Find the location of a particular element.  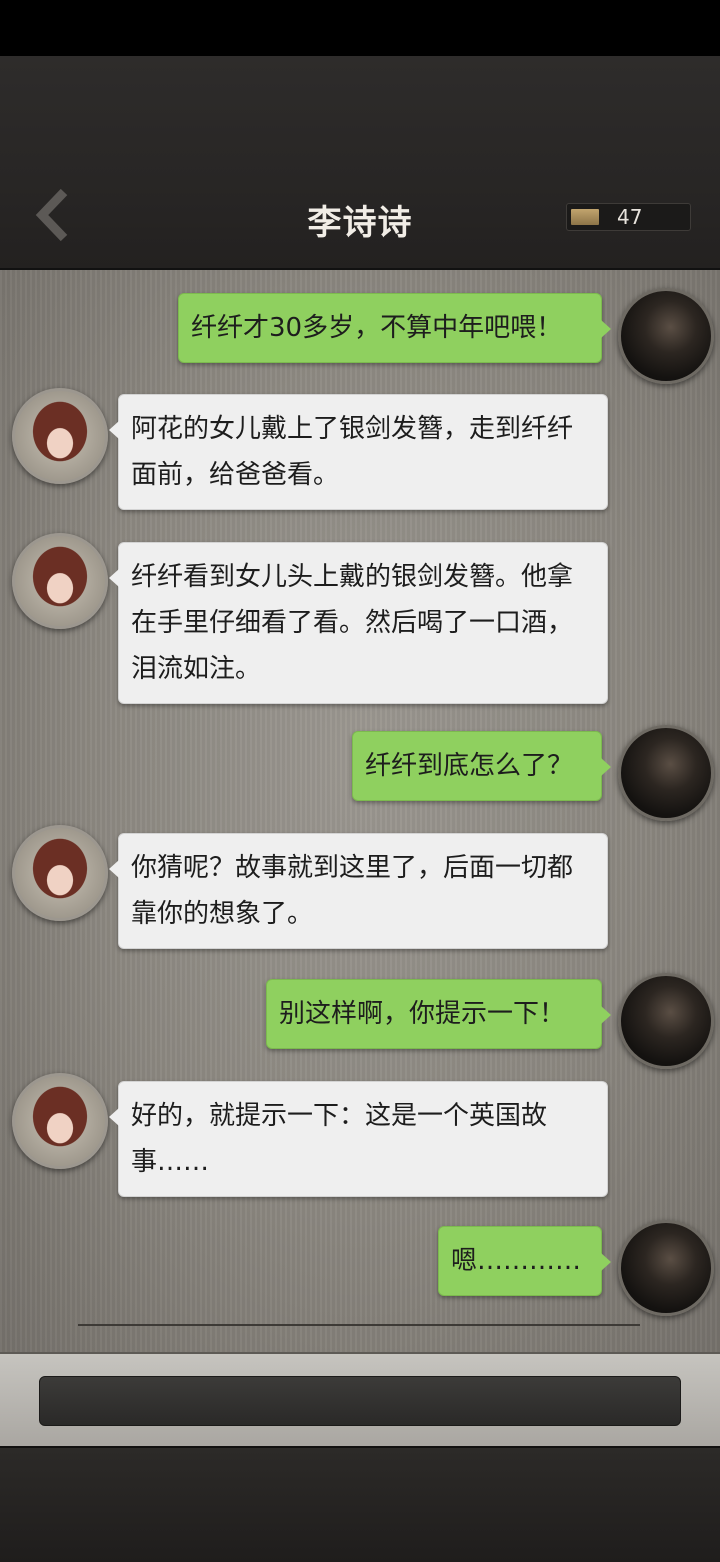

message-bubble-contact: 你猜呢？故事就到这里了，后面一切都靠你的想象了。 is located at coordinates (358, 891).